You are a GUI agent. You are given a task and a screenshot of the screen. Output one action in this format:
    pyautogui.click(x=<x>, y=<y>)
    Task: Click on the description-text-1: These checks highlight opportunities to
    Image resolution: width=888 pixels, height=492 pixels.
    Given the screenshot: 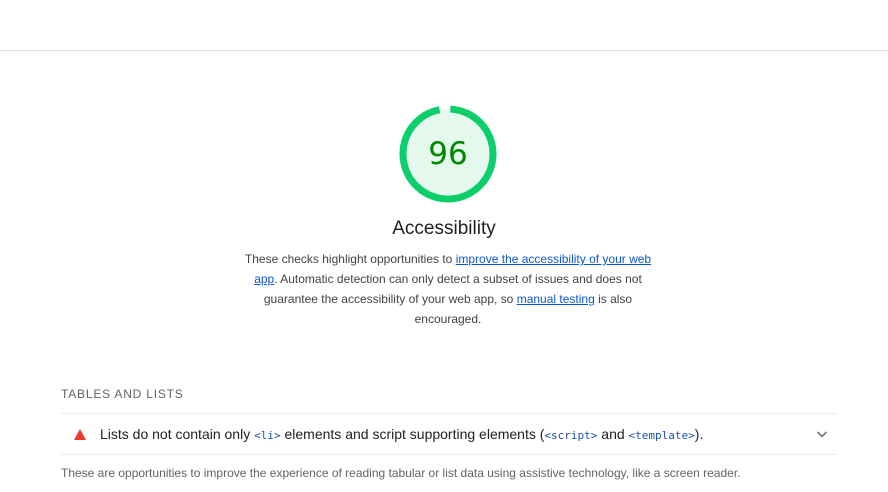 What is the action you would take?
    pyautogui.click(x=350, y=259)
    